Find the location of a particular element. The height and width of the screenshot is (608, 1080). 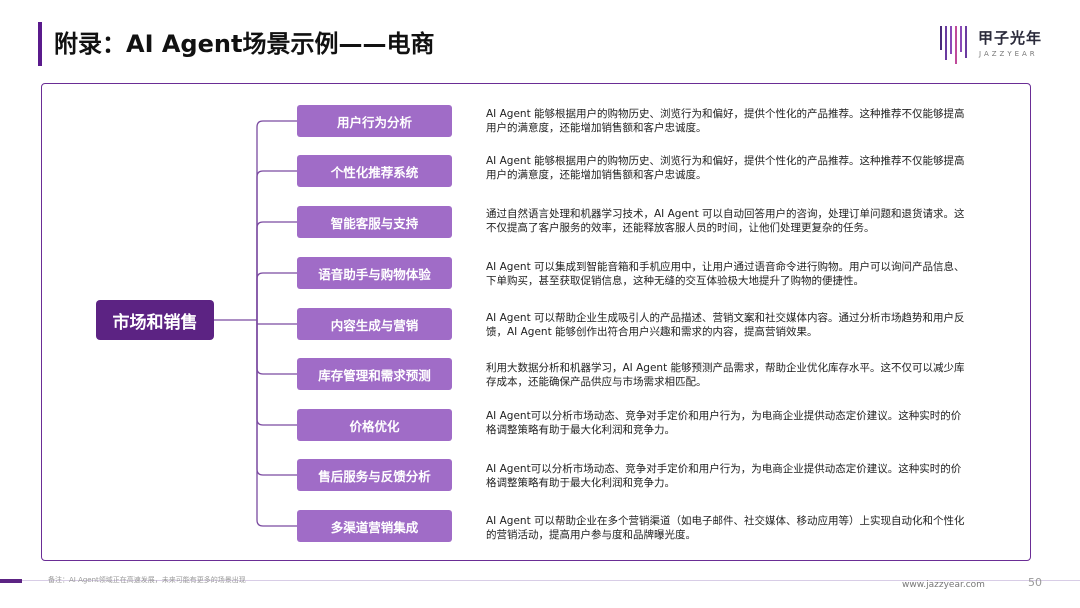

branch-node: 库存管理和需求预测 is located at coordinates (374, 374).